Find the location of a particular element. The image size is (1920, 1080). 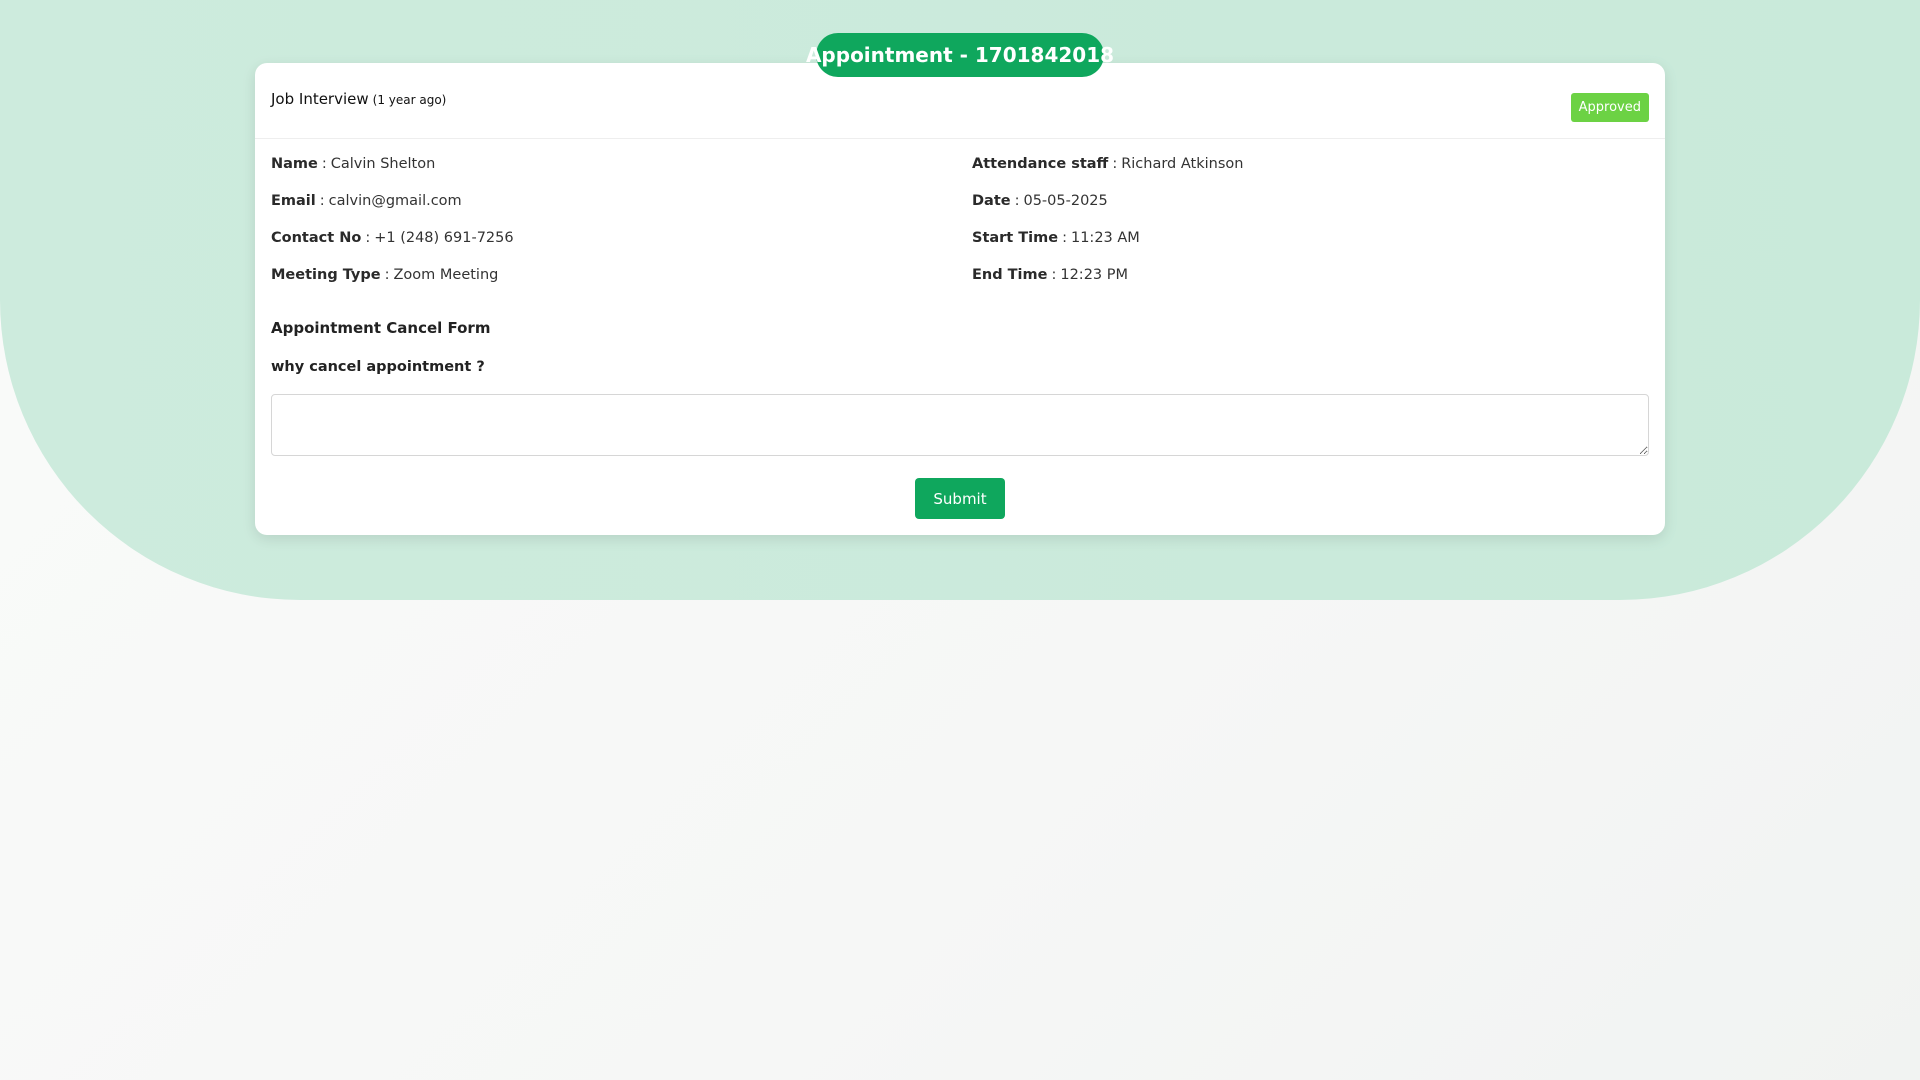

field-start-time: Start Time:11:23 AM is located at coordinates (1056, 238).